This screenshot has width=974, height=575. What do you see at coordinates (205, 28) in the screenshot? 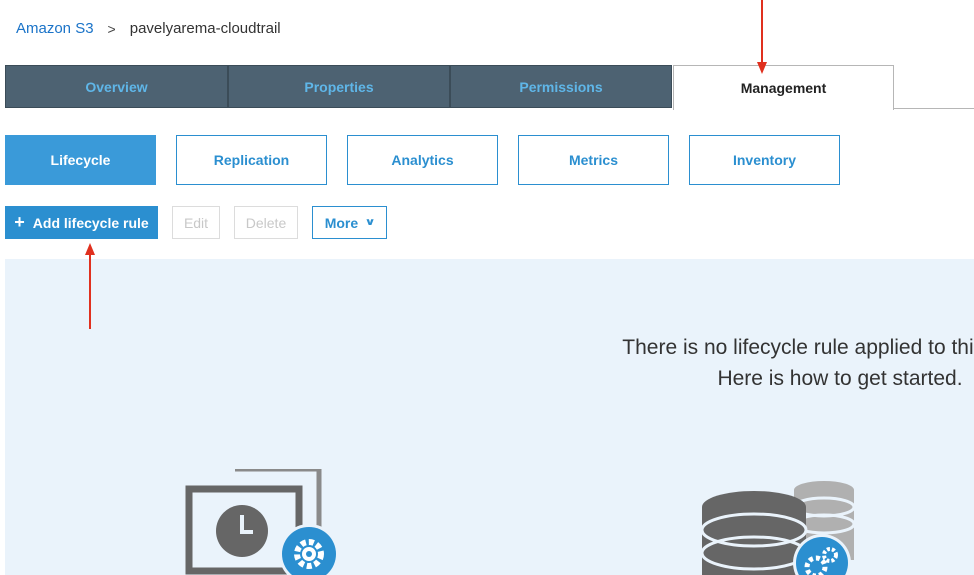
I see `breadcrumb-current: pavelyarema-cloudtrail` at bounding box center [205, 28].